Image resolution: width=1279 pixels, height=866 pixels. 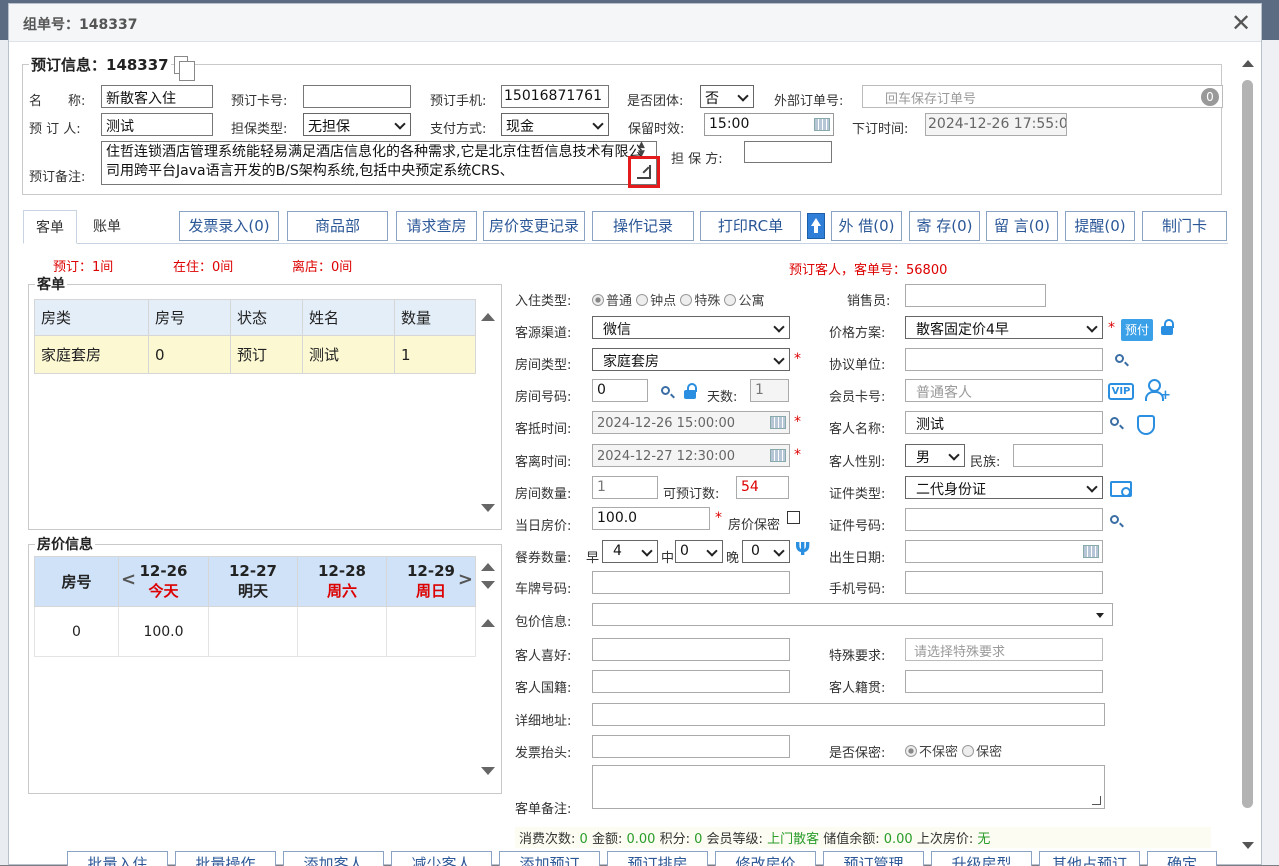 What do you see at coordinates (1121, 489) in the screenshot?
I see `id-card-reader-icon` at bounding box center [1121, 489].